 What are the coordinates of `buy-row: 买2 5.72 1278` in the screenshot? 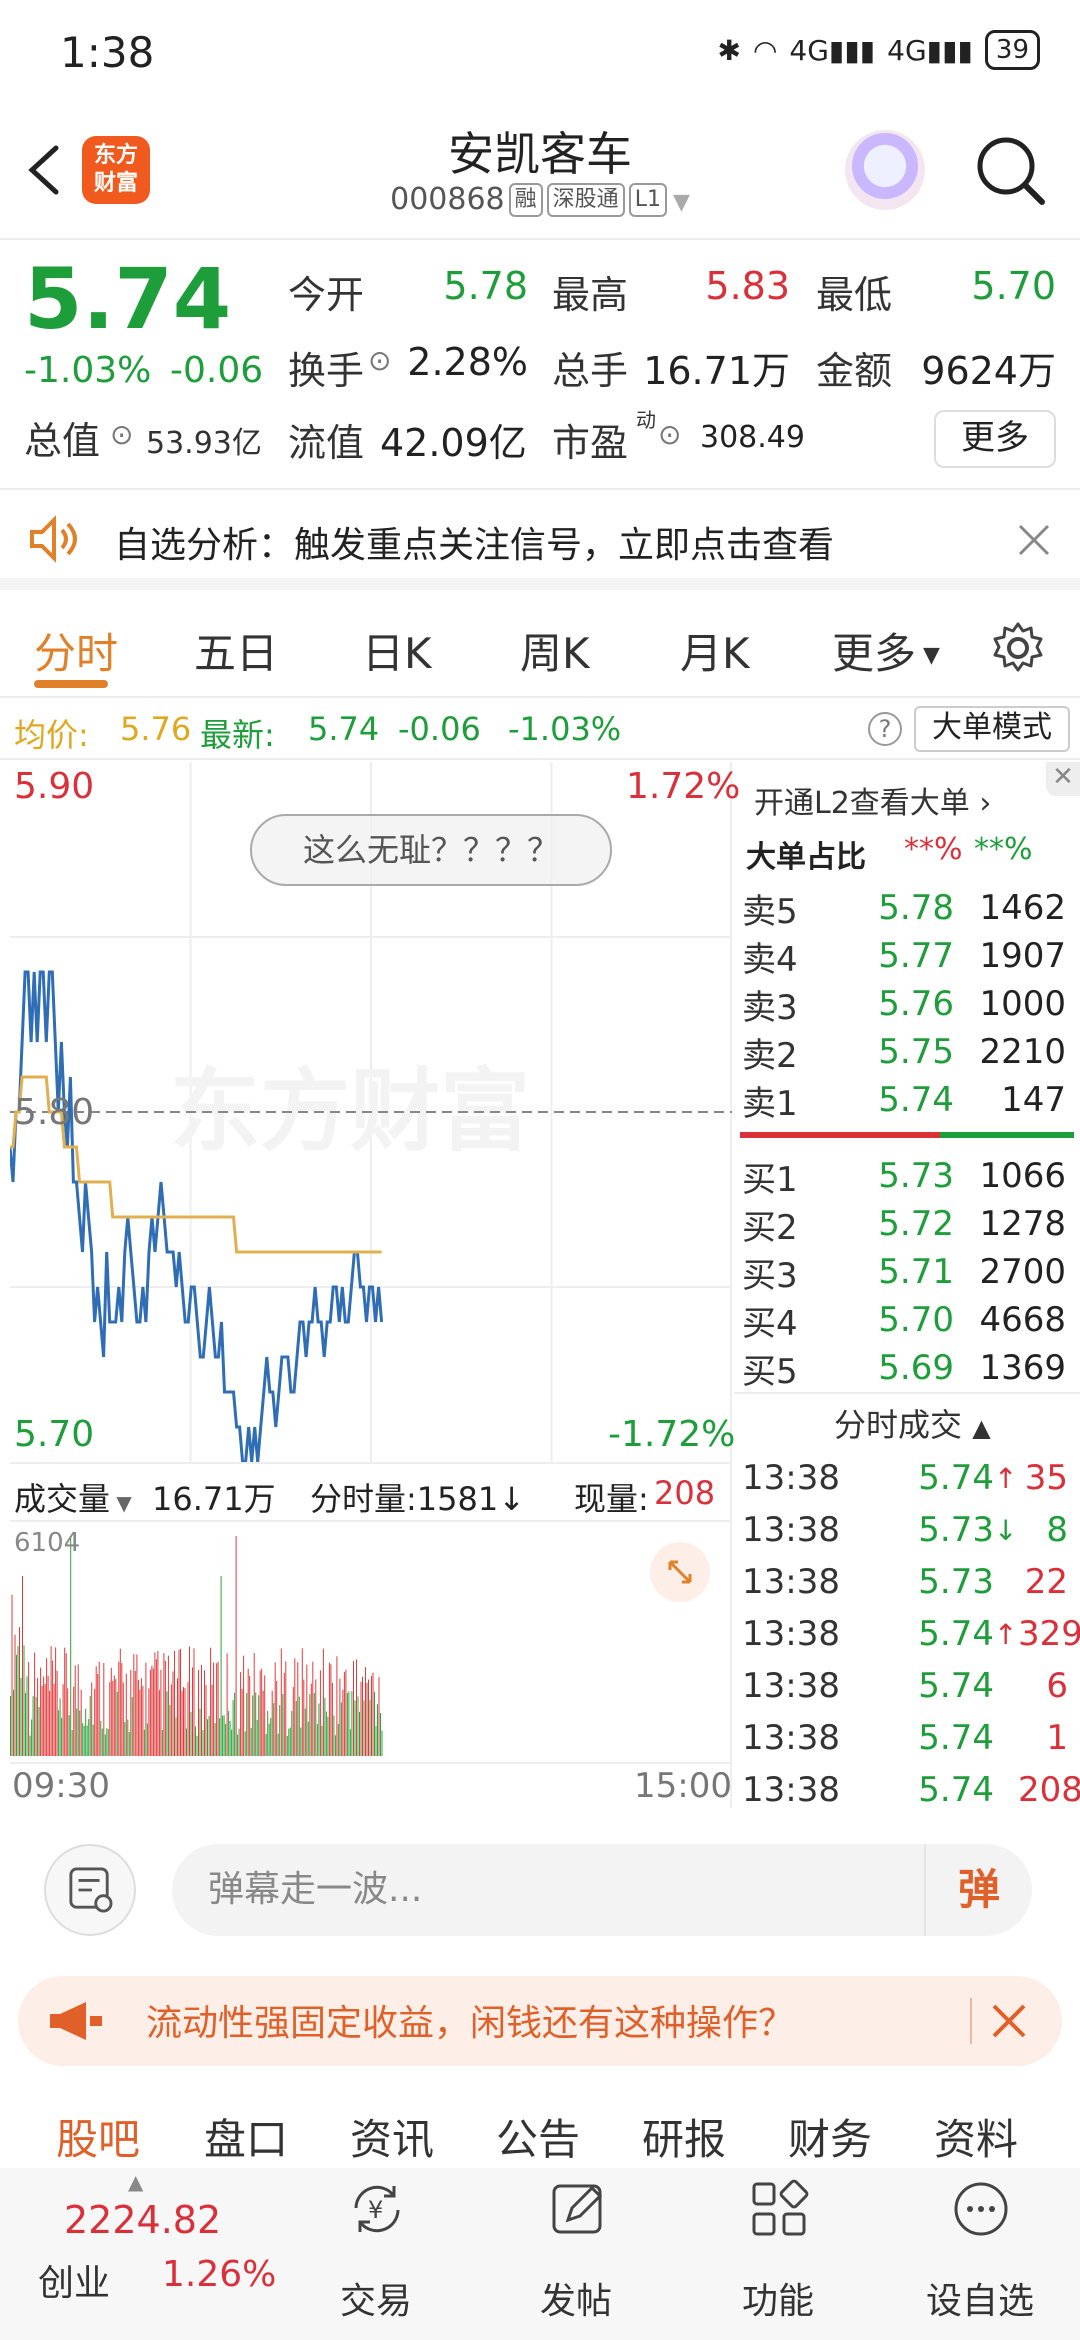 It's located at (907, 1224).